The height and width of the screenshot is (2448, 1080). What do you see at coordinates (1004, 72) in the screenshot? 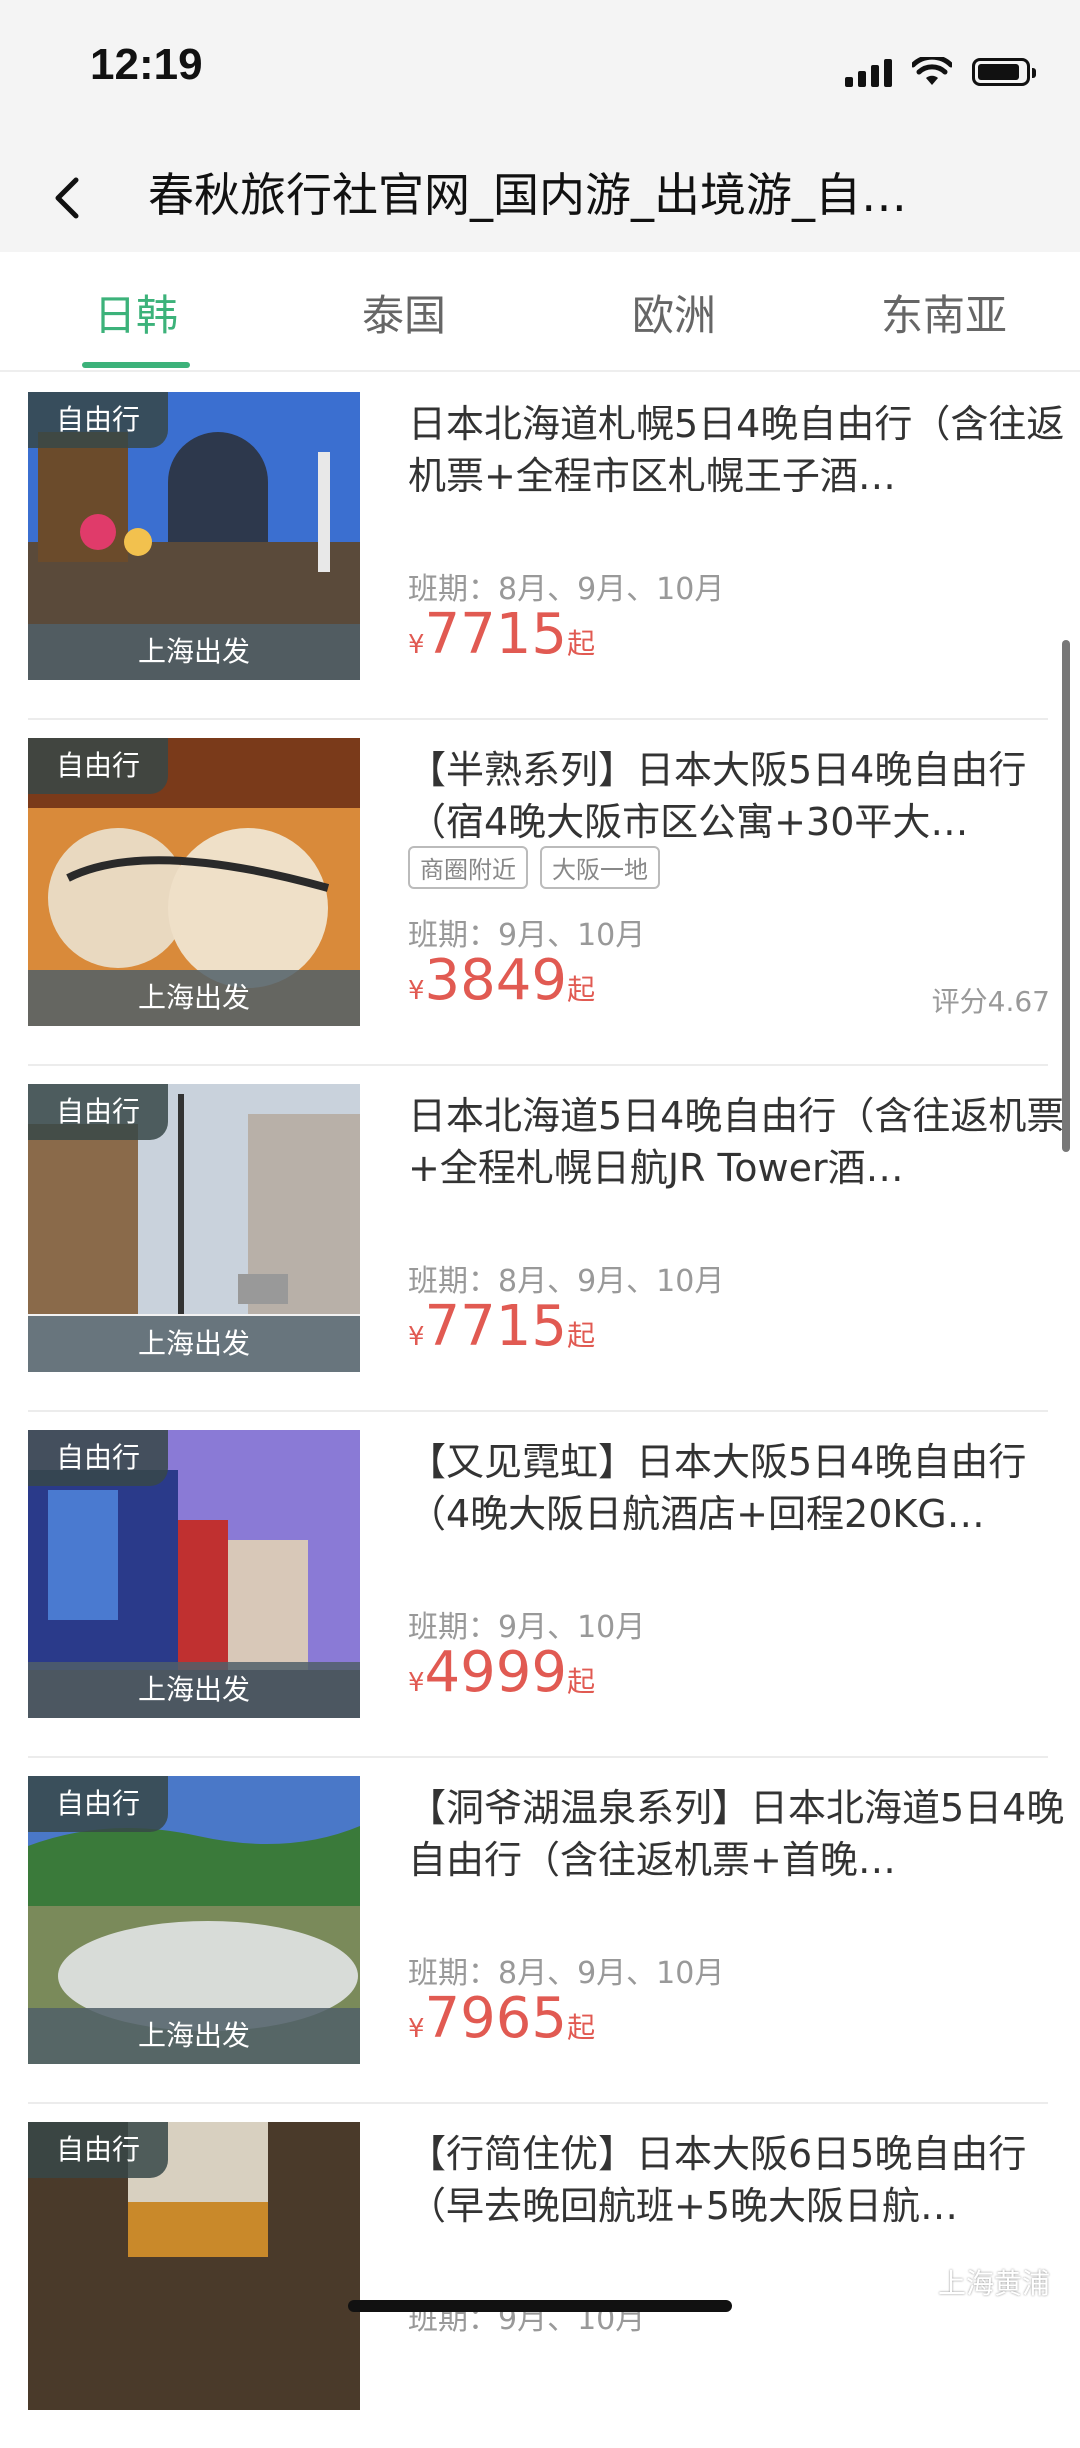
I see `battery-icon` at bounding box center [1004, 72].